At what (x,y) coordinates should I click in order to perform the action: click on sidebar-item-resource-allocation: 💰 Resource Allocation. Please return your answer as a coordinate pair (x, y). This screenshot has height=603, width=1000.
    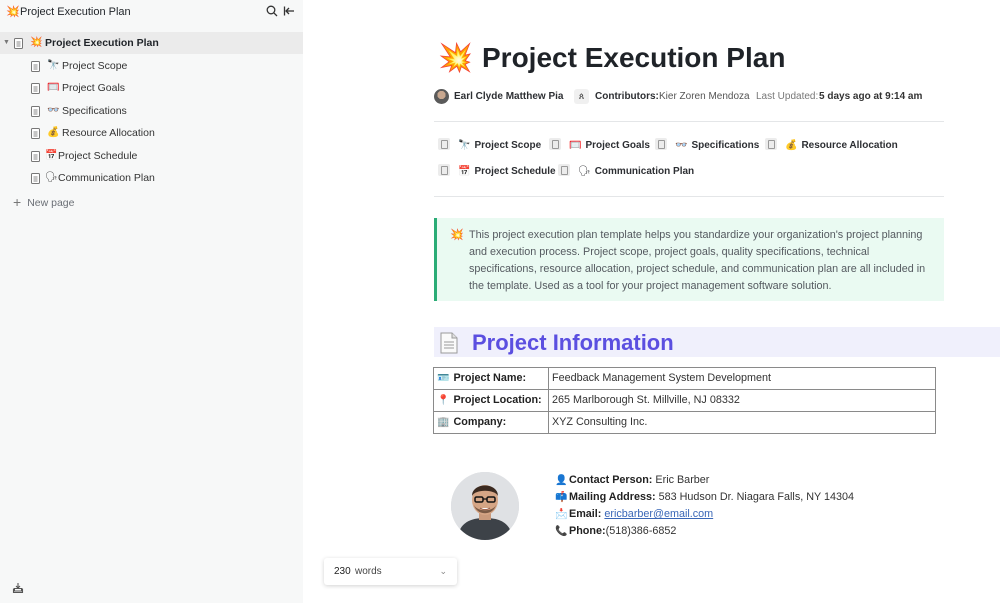
    Looking at the image, I should click on (151, 133).